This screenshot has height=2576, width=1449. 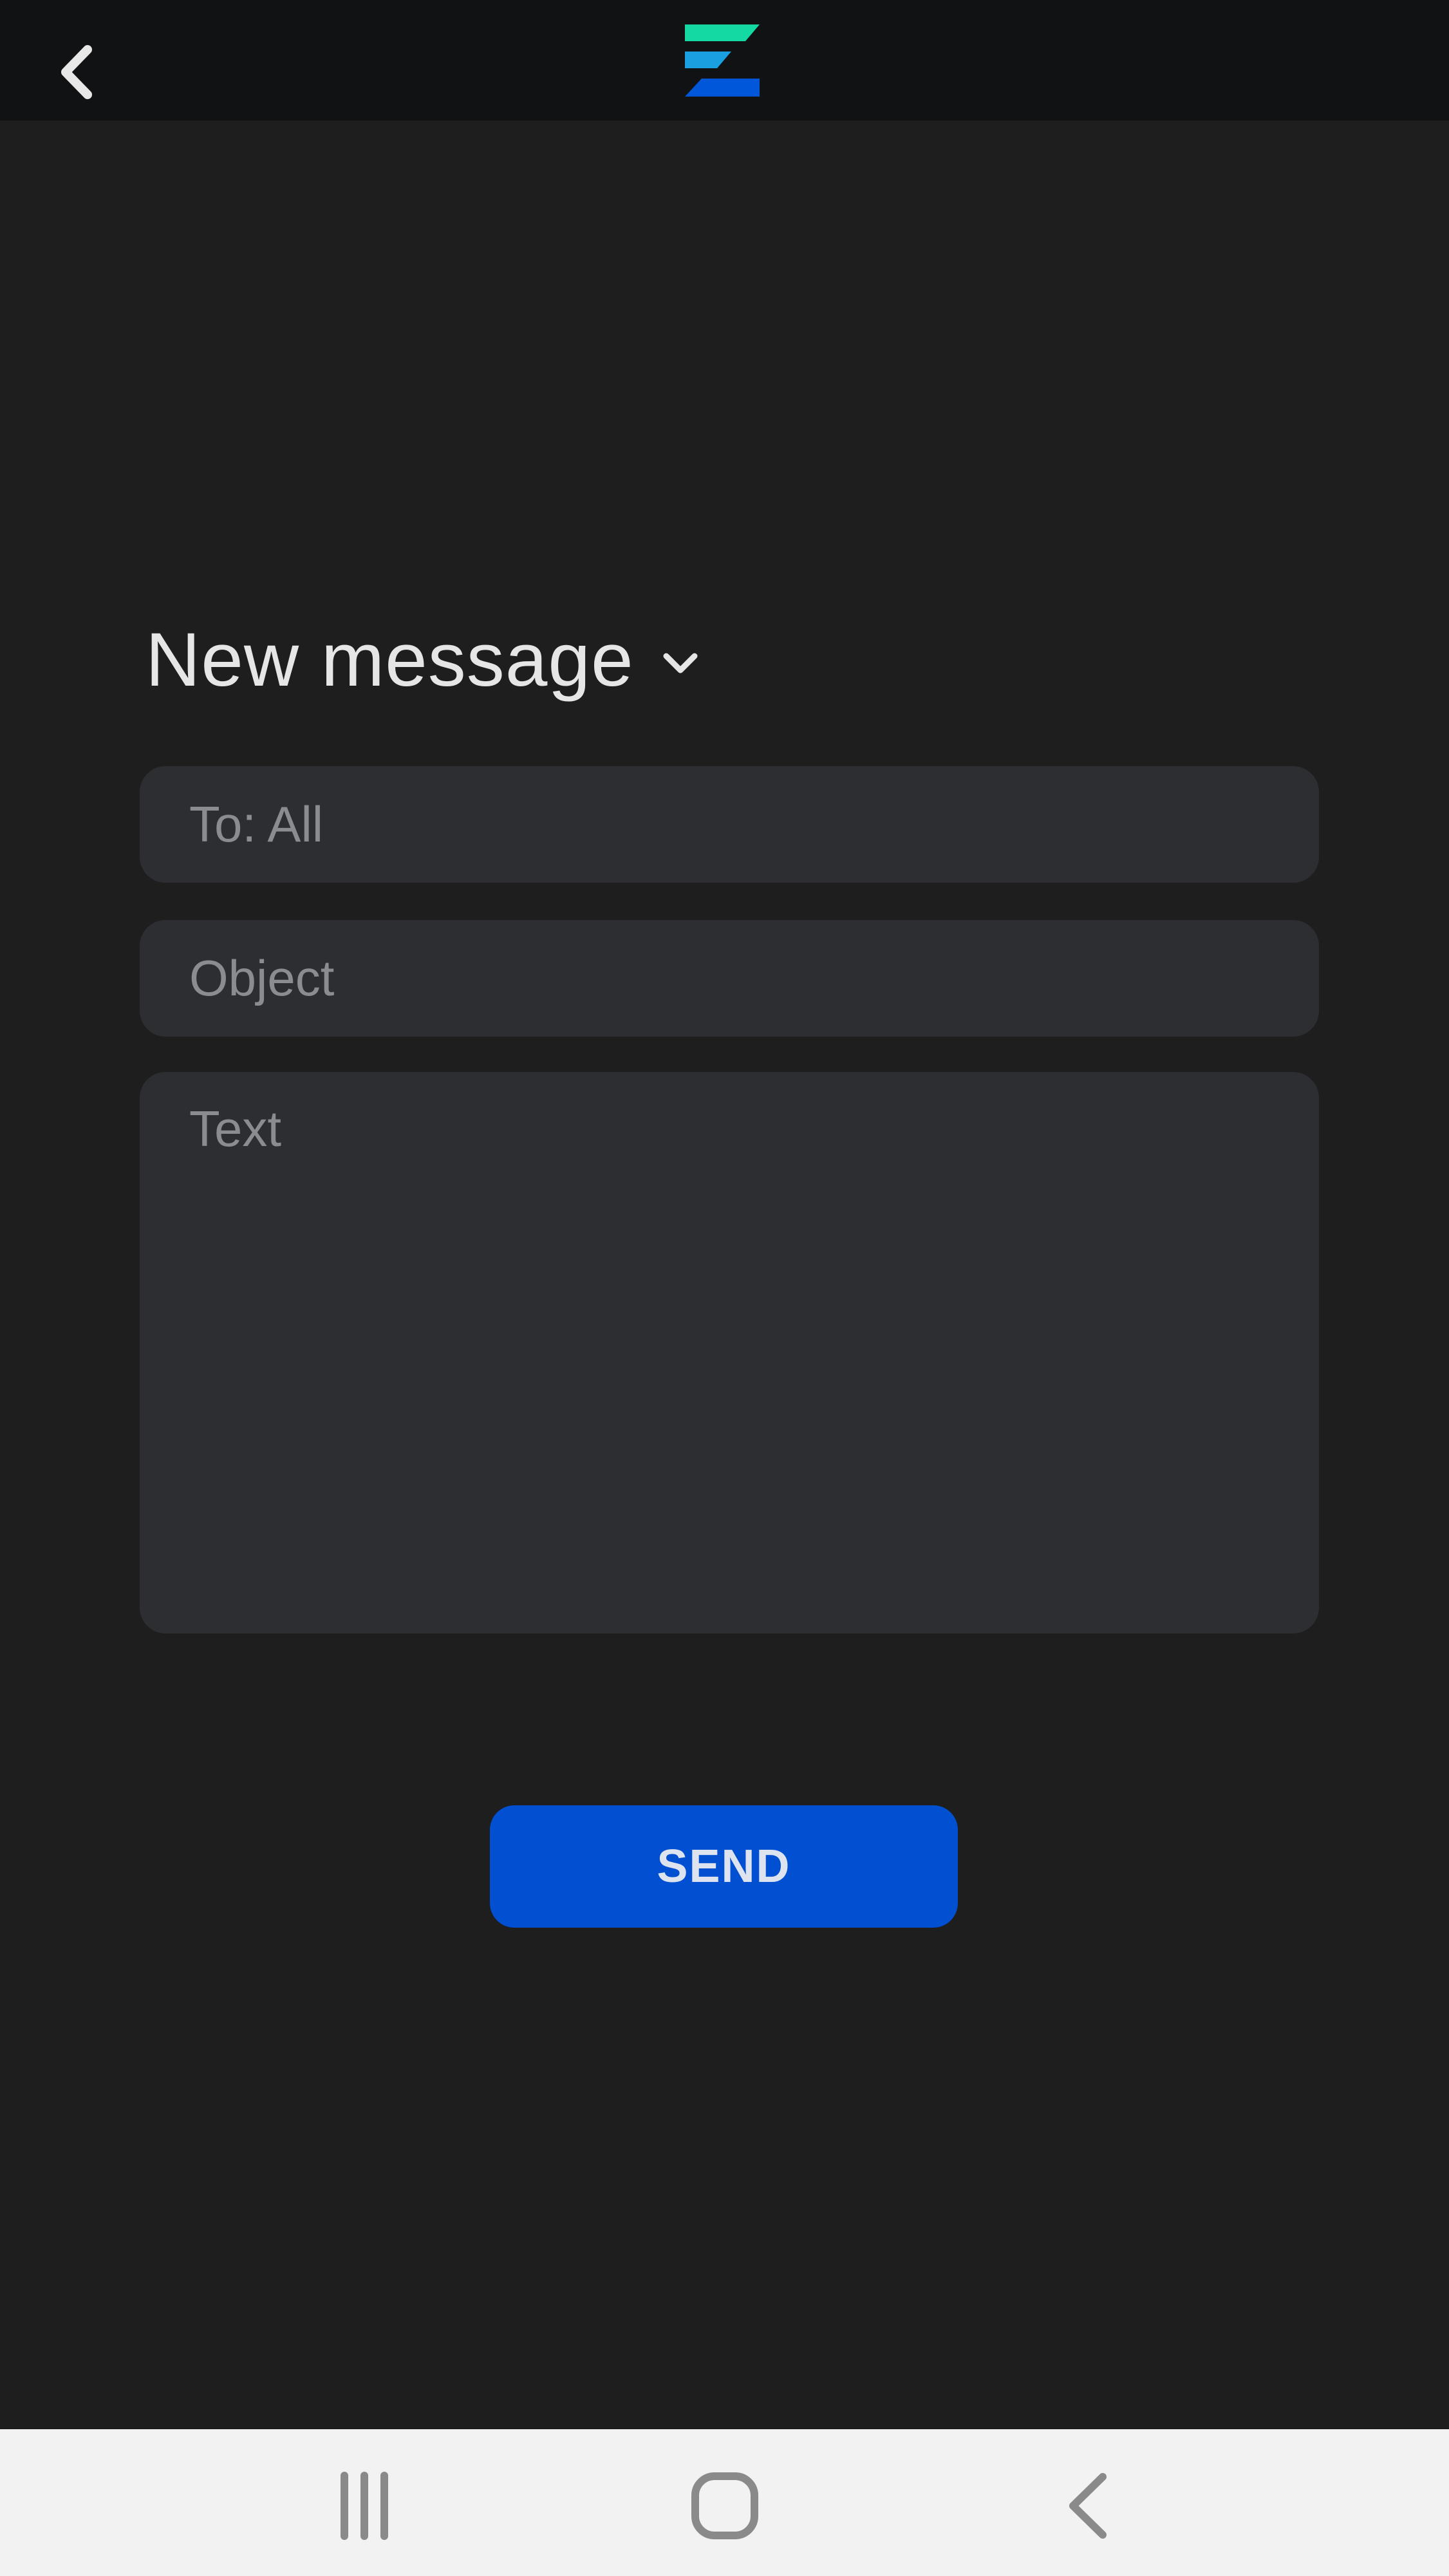 I want to click on recents-button, so click(x=364, y=2506).